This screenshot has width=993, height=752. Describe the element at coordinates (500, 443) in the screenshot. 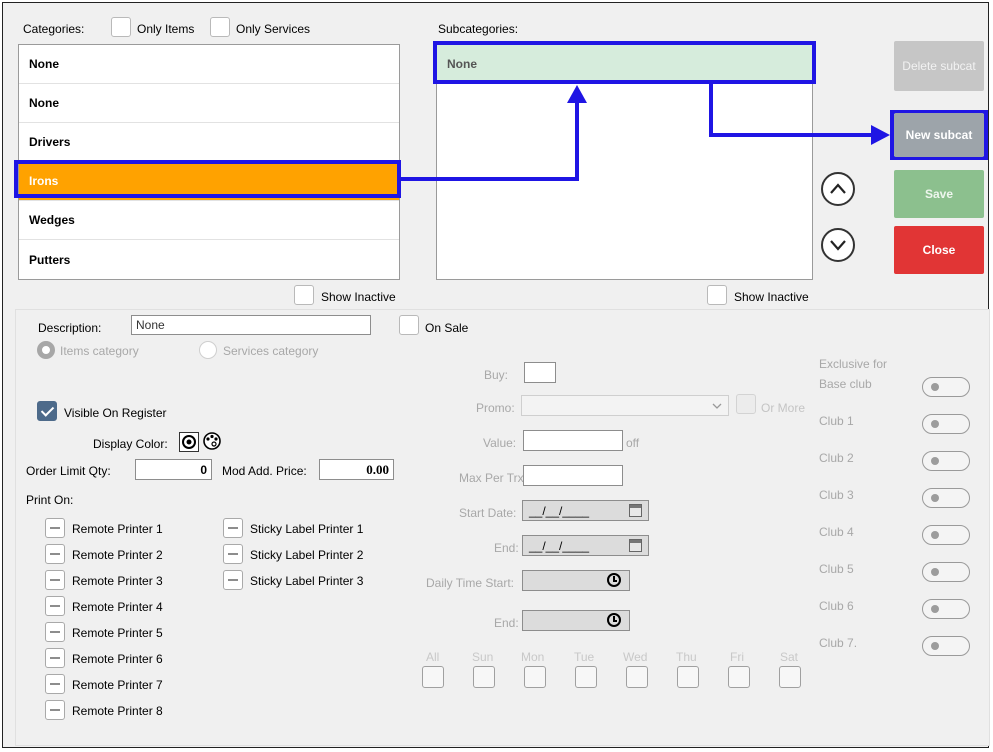

I see `value-label: Value:` at that location.